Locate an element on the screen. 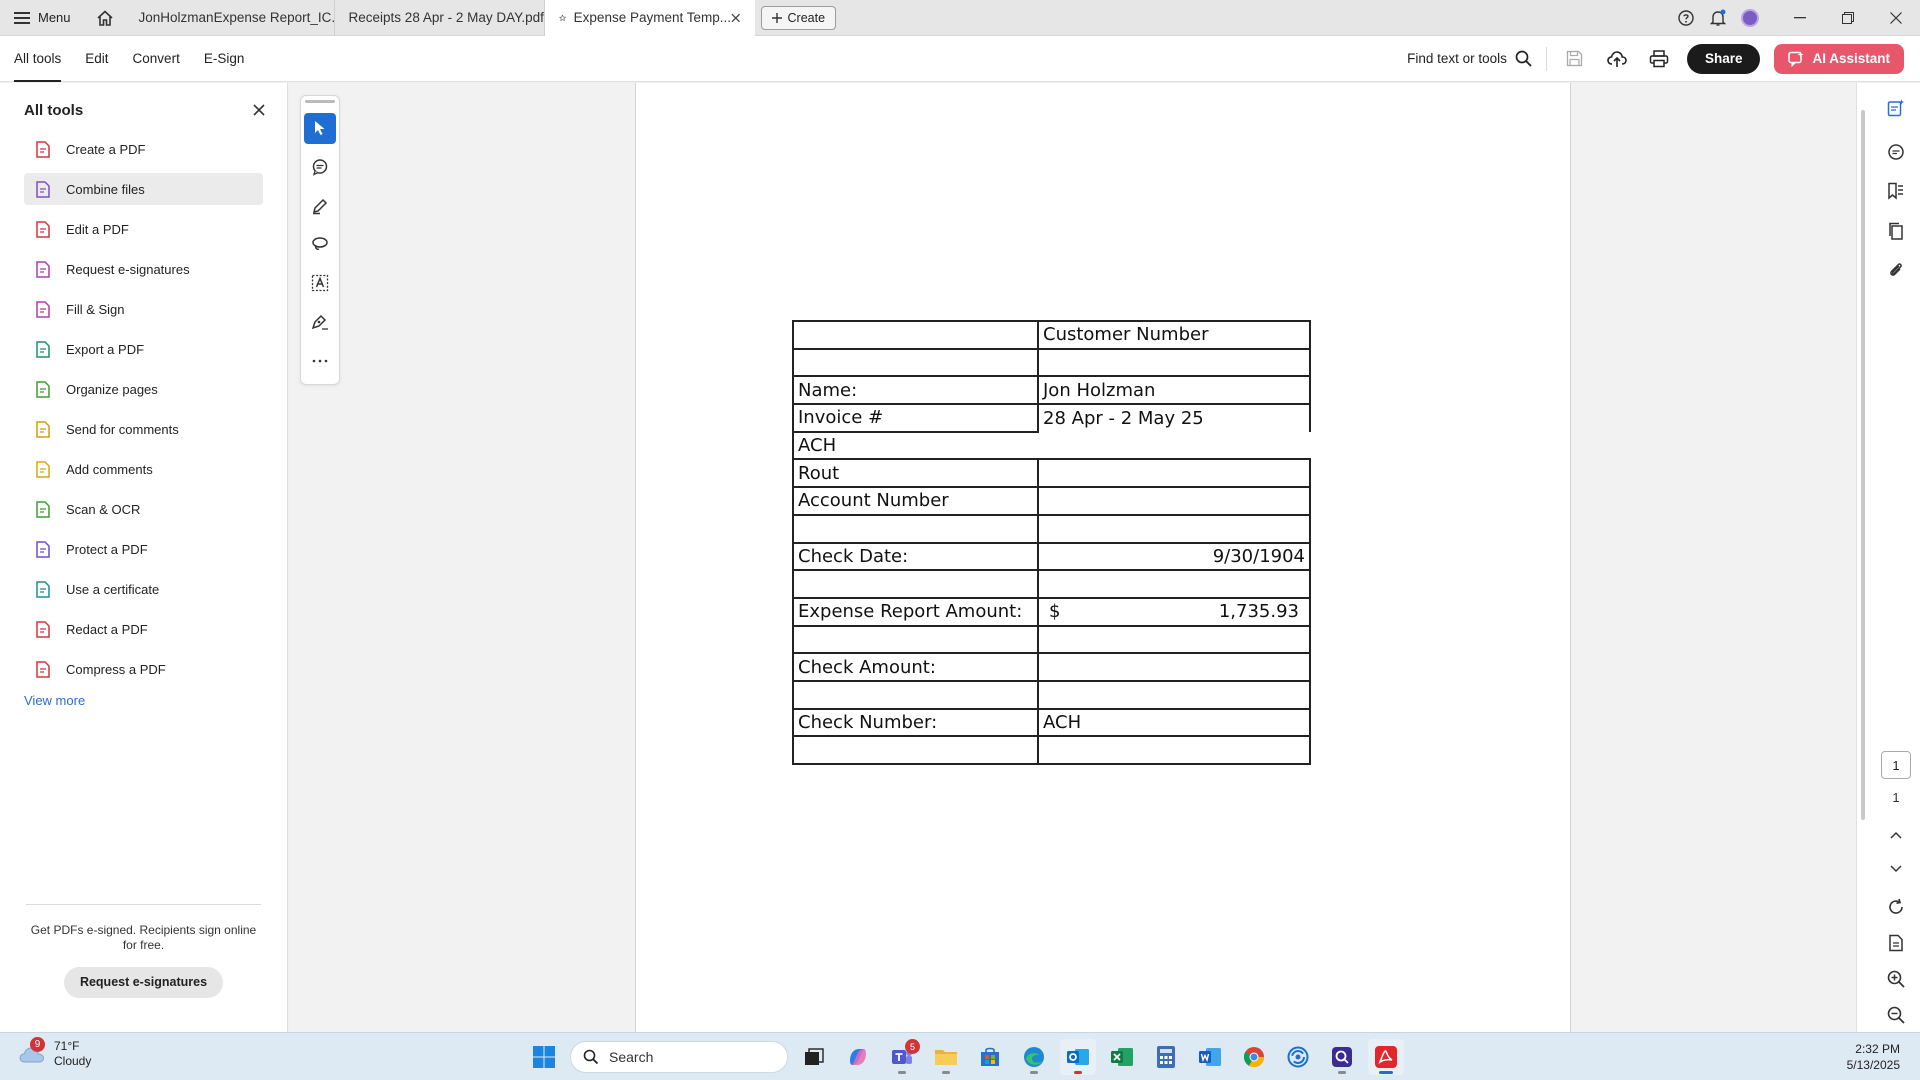  task-view-icon is located at coordinates (814, 1056).